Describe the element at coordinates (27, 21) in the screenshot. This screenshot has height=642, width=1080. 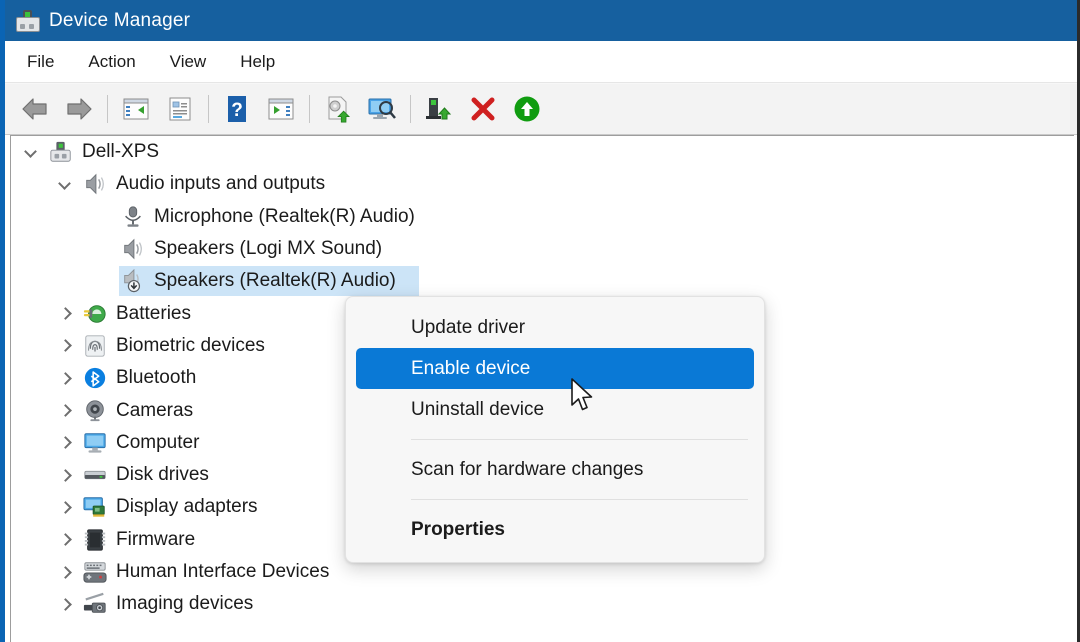
I see `device-manager-icon` at that location.